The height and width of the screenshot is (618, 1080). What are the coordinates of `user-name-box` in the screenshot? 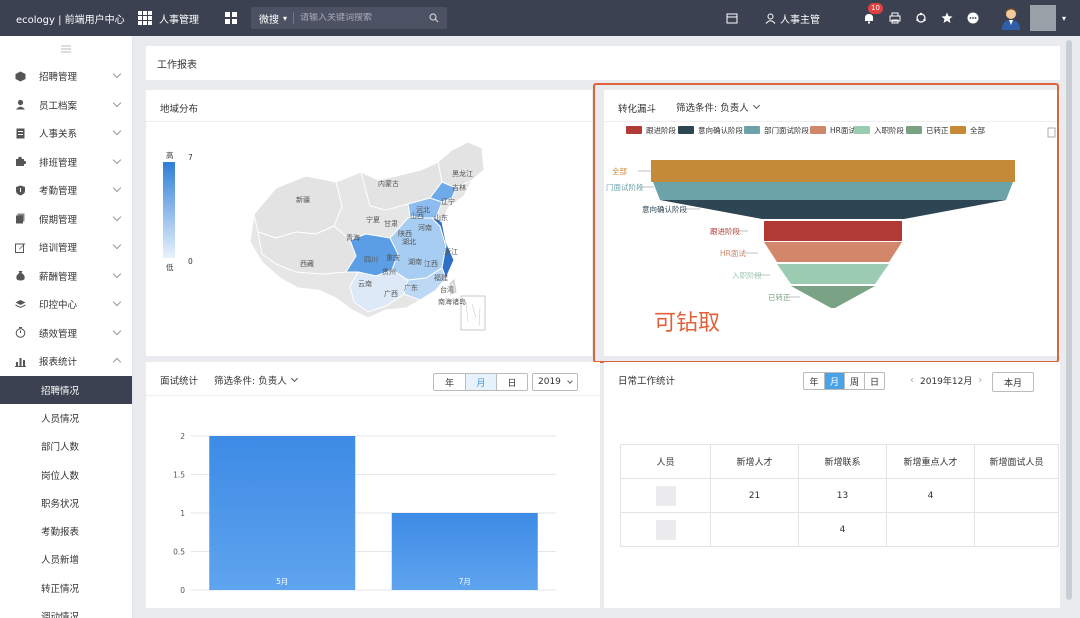 It's located at (1043, 18).